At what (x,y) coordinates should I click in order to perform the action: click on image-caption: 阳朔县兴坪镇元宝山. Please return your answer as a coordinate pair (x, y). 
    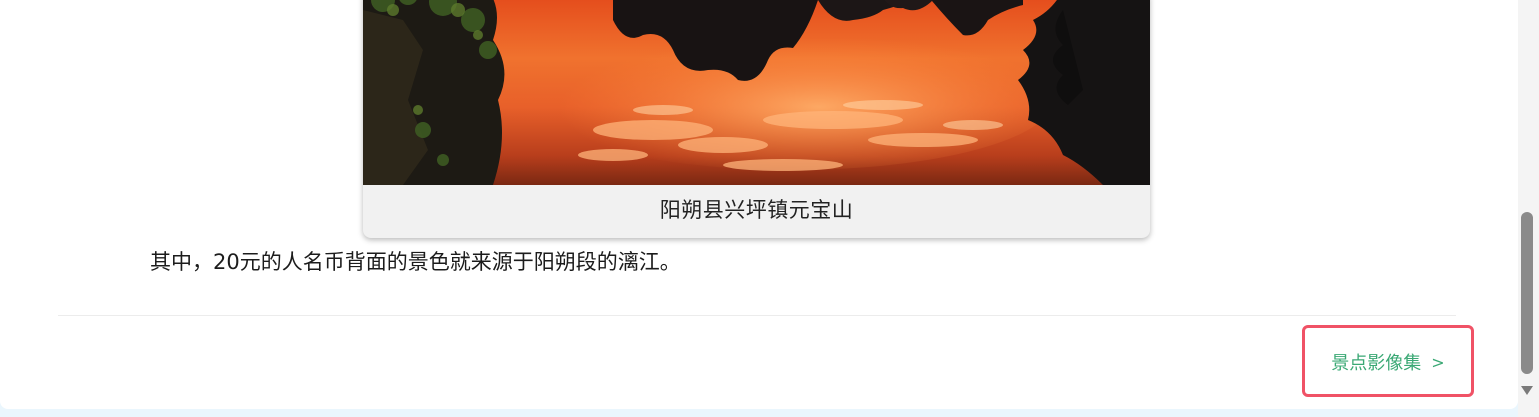
    Looking at the image, I should click on (756, 210).